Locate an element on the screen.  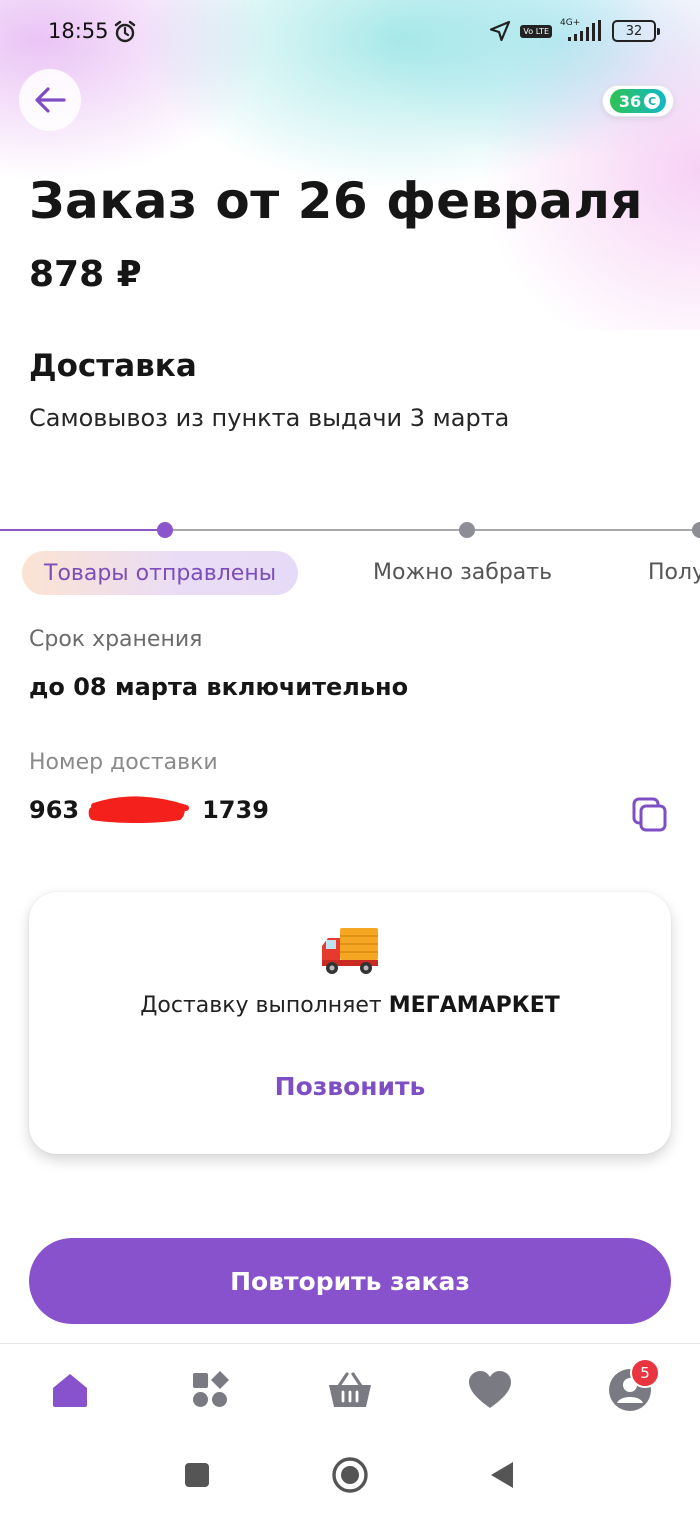
timeline-progress-line is located at coordinates (82, 530).